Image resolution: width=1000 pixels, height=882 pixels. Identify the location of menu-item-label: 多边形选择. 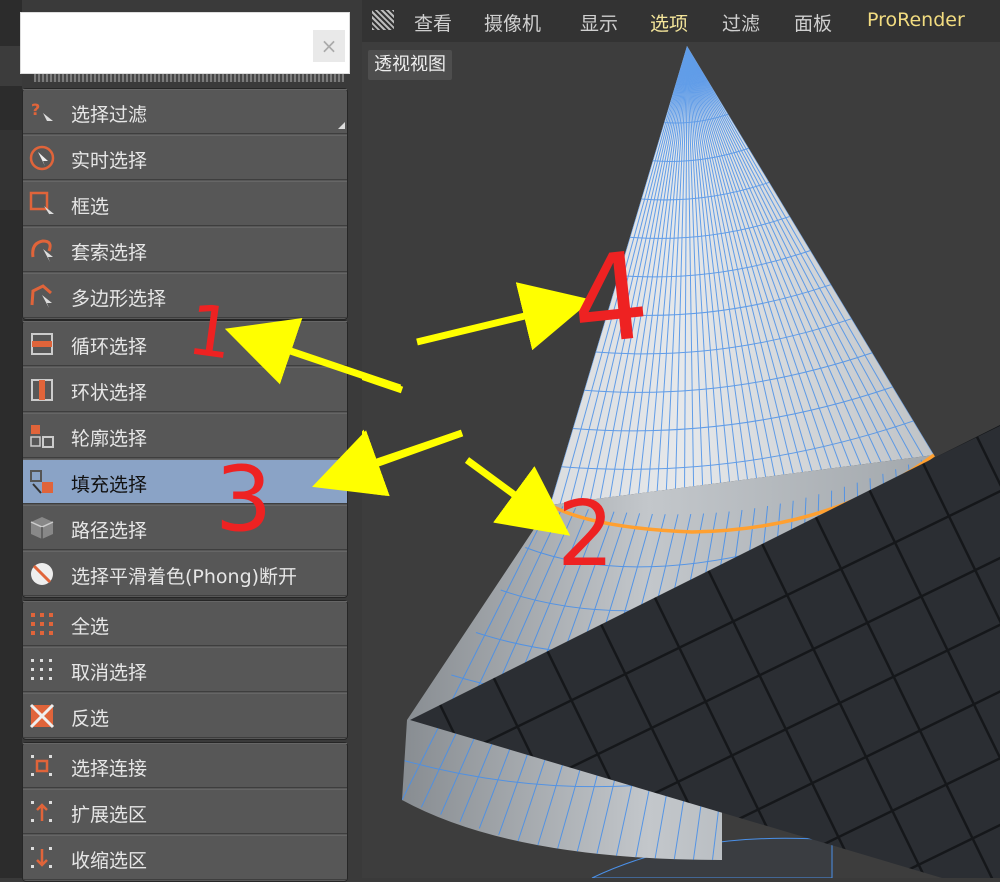
(119, 299).